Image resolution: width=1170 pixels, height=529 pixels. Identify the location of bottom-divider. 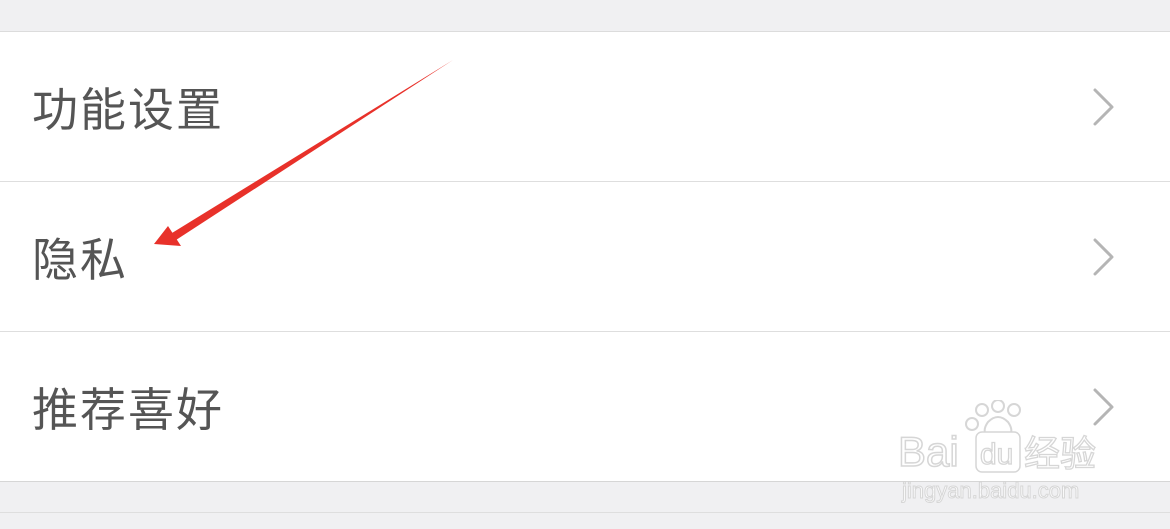
(585, 512).